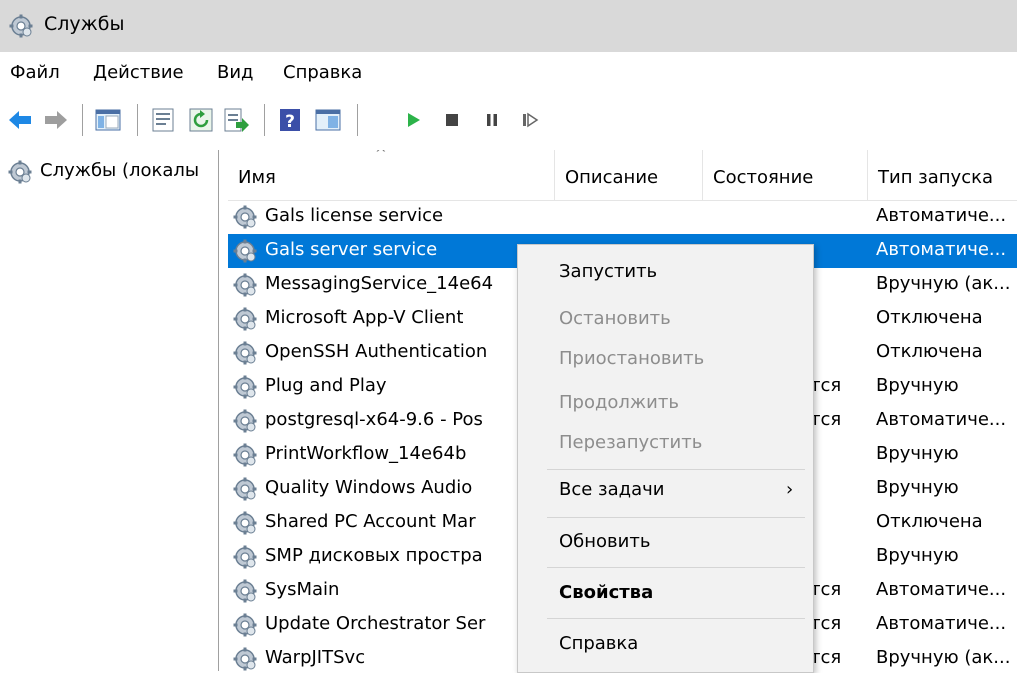 The height and width of the screenshot is (673, 1017). I want to click on column-header-status: Состояние, so click(785, 175).